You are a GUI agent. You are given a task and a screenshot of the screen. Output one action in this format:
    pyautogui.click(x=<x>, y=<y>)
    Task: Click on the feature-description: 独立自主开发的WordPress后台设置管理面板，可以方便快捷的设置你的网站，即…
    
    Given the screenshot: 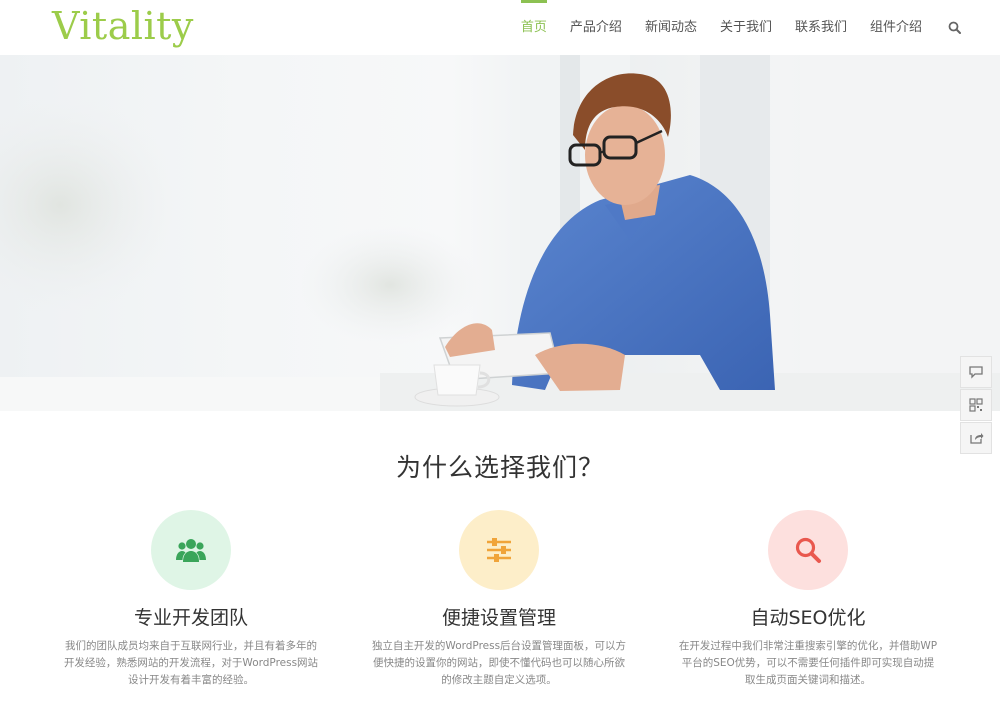 What is the action you would take?
    pyautogui.click(x=499, y=663)
    